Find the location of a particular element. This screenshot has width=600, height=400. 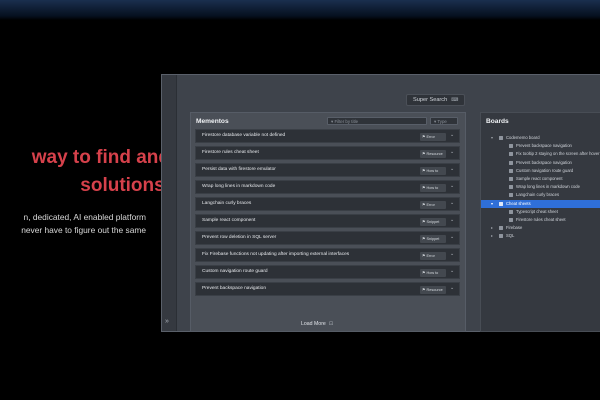

load-more-button: Load More ⊡ is located at coordinates (317, 324).